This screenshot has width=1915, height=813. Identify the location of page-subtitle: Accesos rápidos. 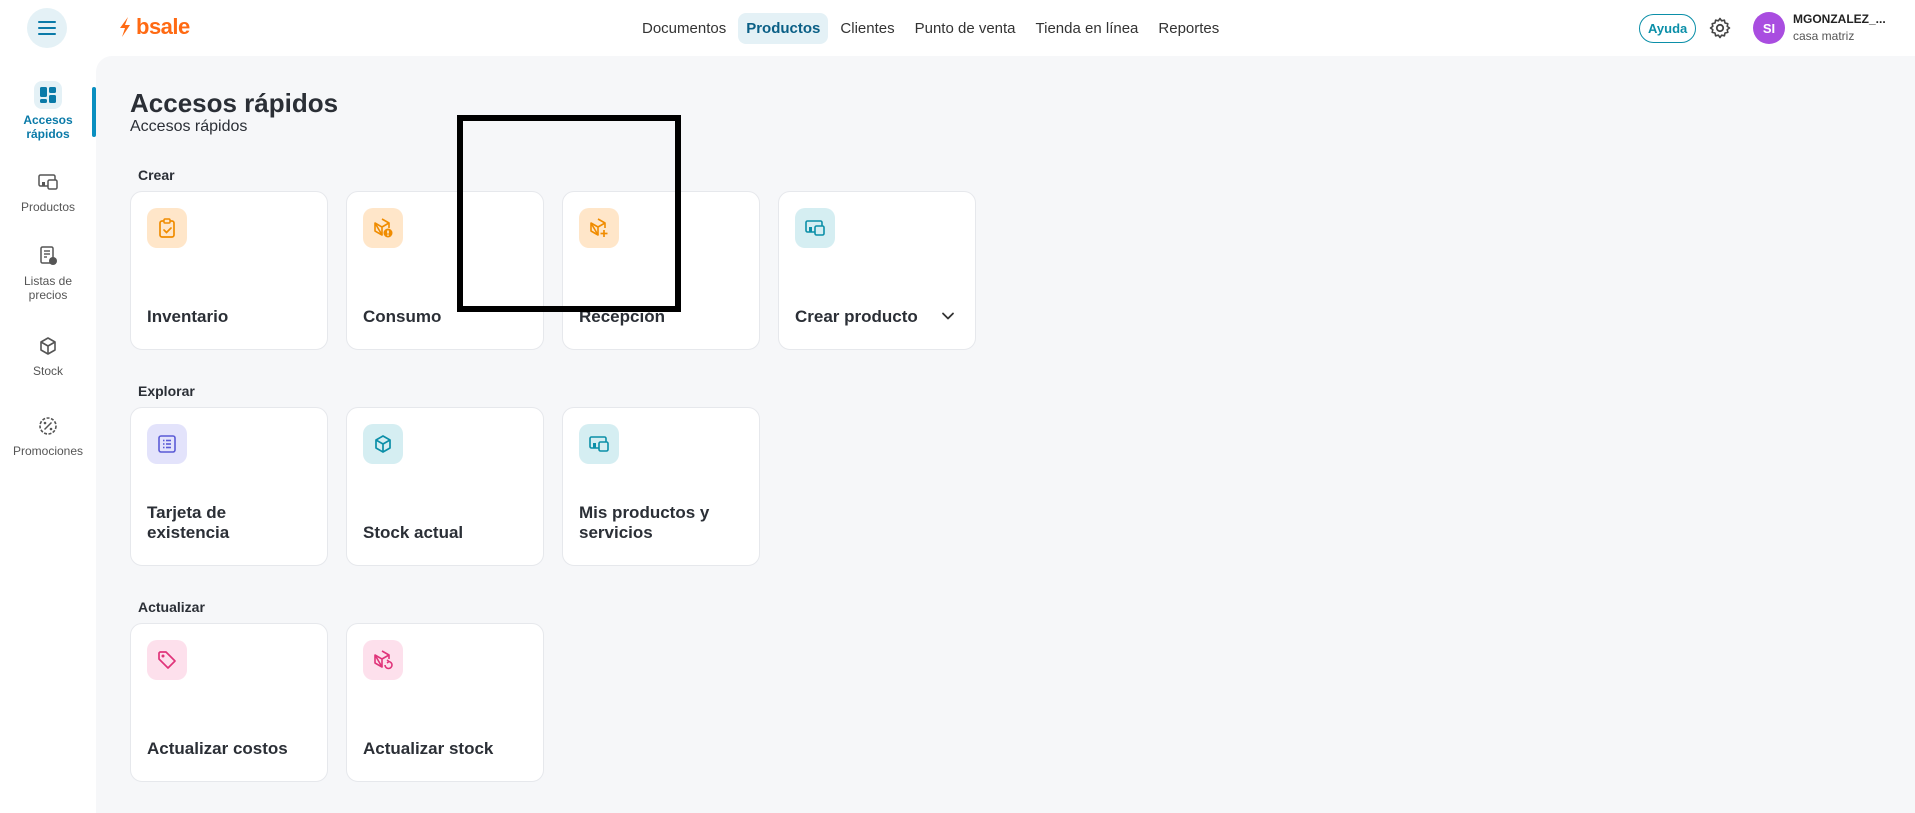
(189, 126).